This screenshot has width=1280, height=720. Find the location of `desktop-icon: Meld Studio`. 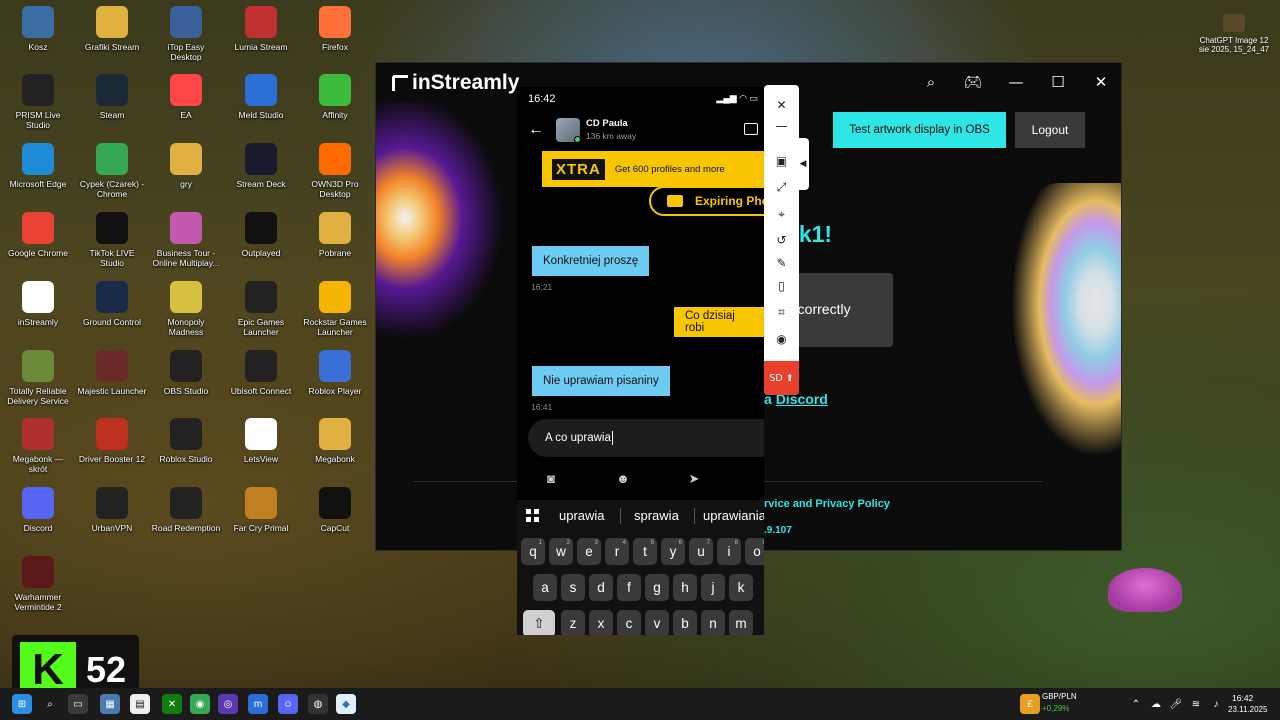

desktop-icon: Meld Studio is located at coordinates (261, 97).